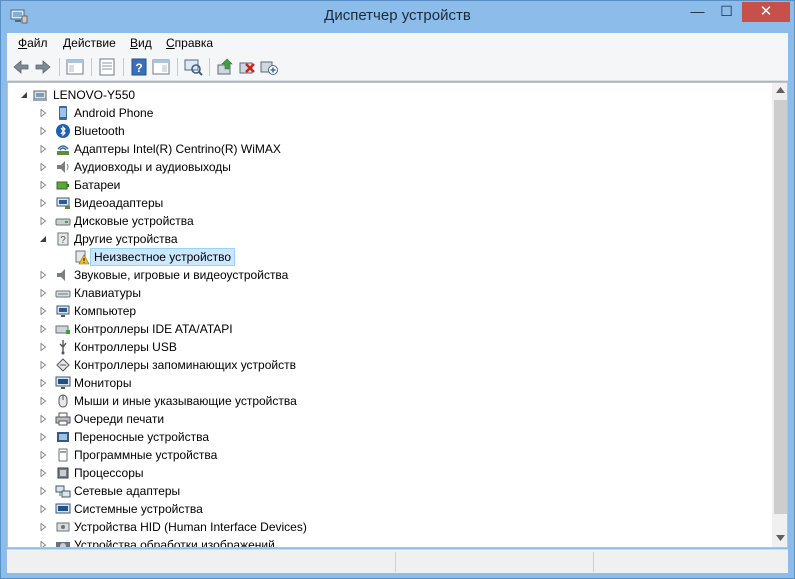  Describe the element at coordinates (63, 294) in the screenshot. I see `keyboard-icon` at that location.